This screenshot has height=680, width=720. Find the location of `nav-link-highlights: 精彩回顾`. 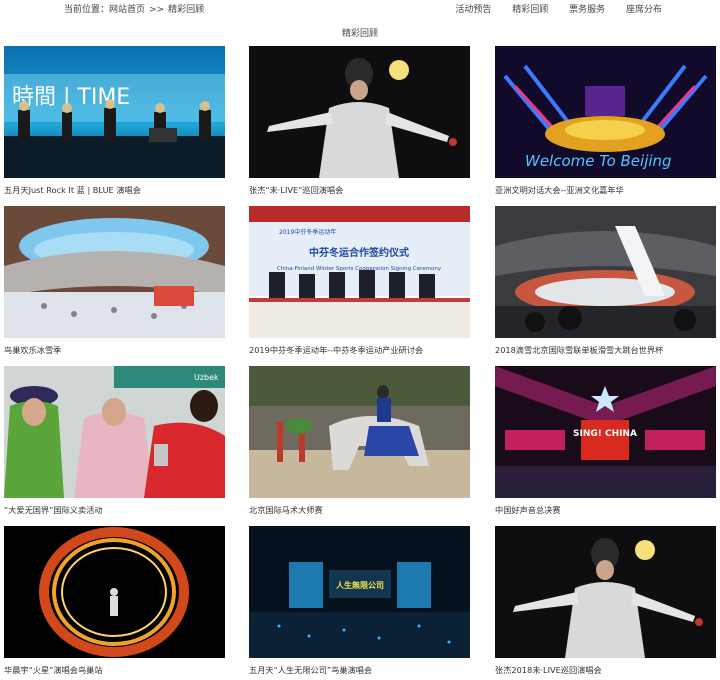

nav-link-highlights: 精彩回顾 is located at coordinates (530, 10).